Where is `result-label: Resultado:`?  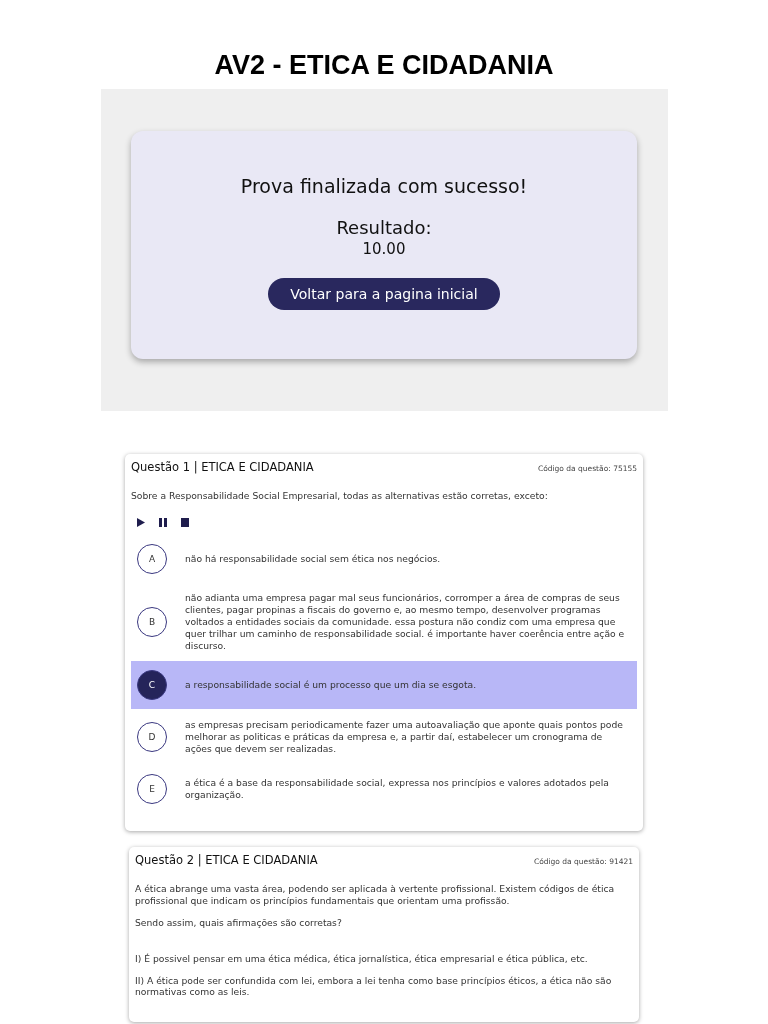
result-label: Resultado: is located at coordinates (384, 227).